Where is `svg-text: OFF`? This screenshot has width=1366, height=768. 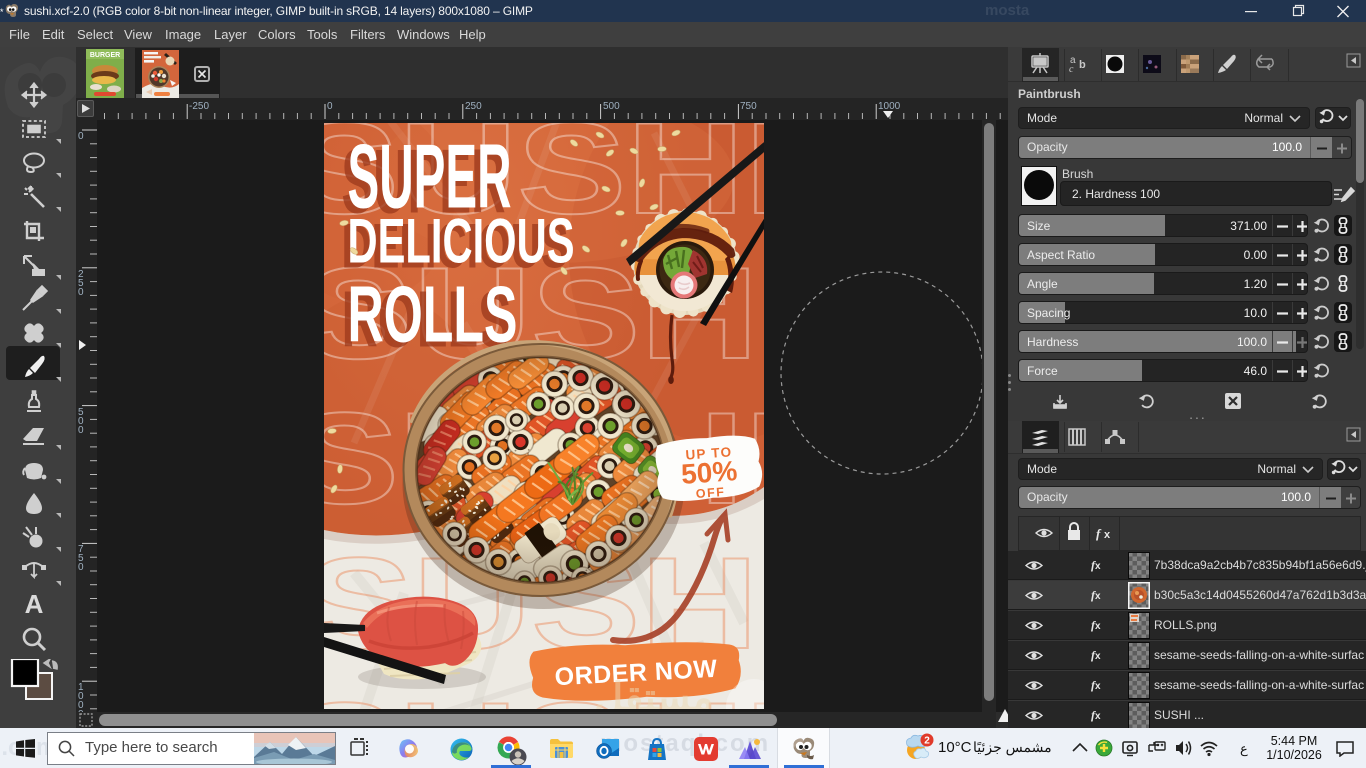
svg-text: OFF is located at coordinates (710, 493).